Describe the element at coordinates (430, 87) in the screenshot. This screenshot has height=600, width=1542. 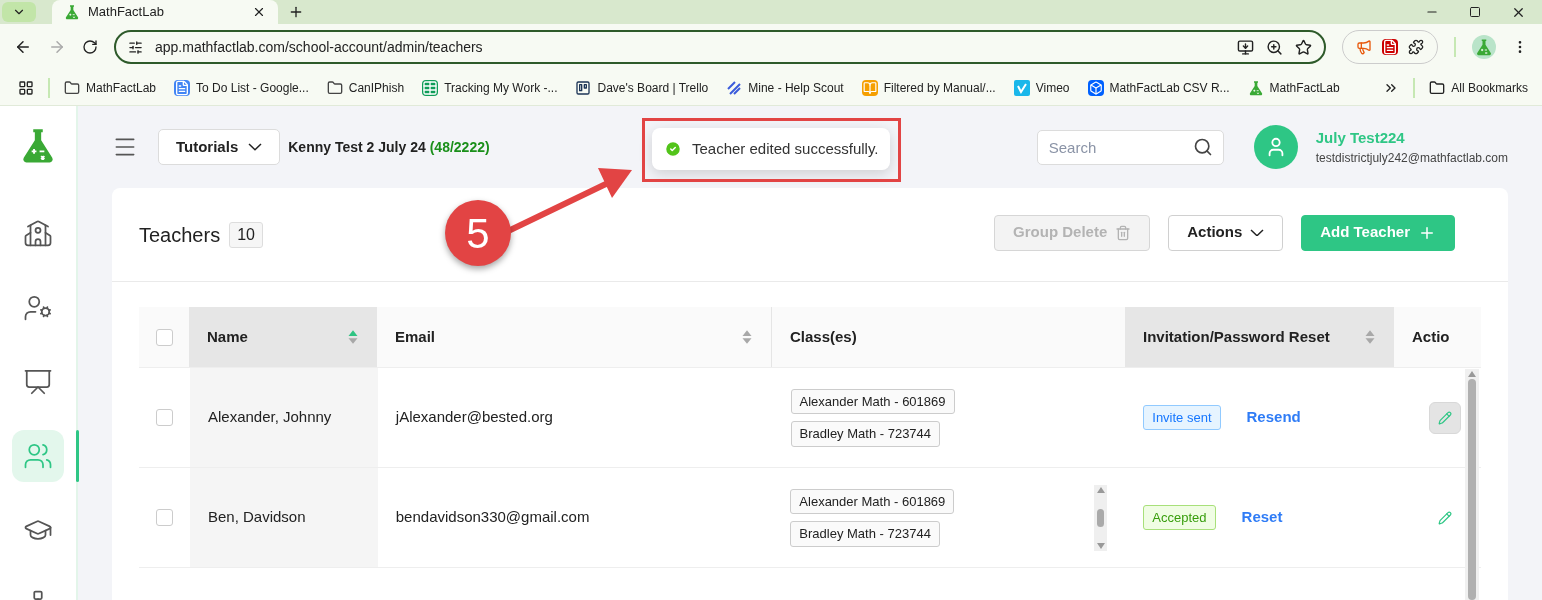
I see `spreadsheet-icon` at that location.